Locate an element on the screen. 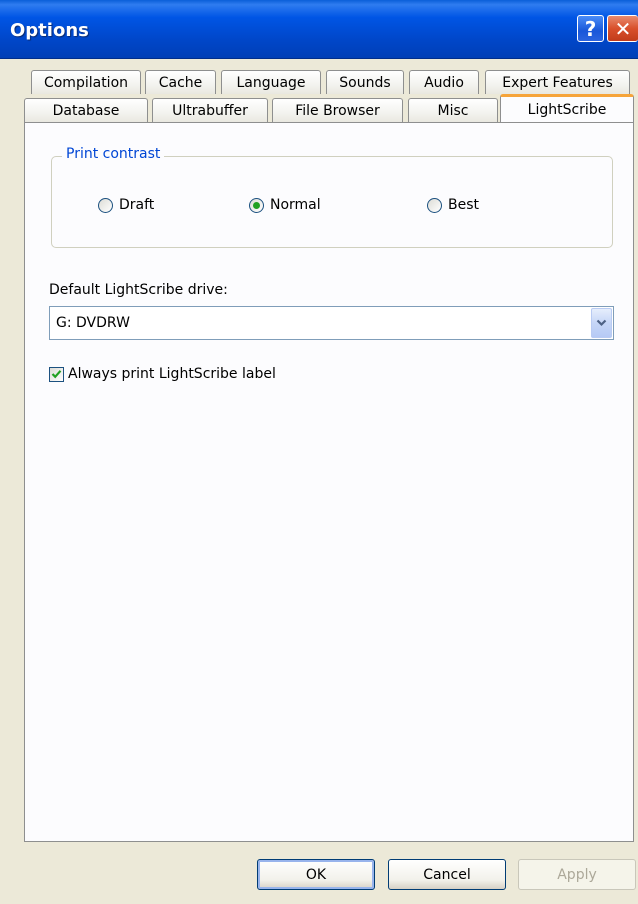  radio-selected-icon is located at coordinates (256, 205).